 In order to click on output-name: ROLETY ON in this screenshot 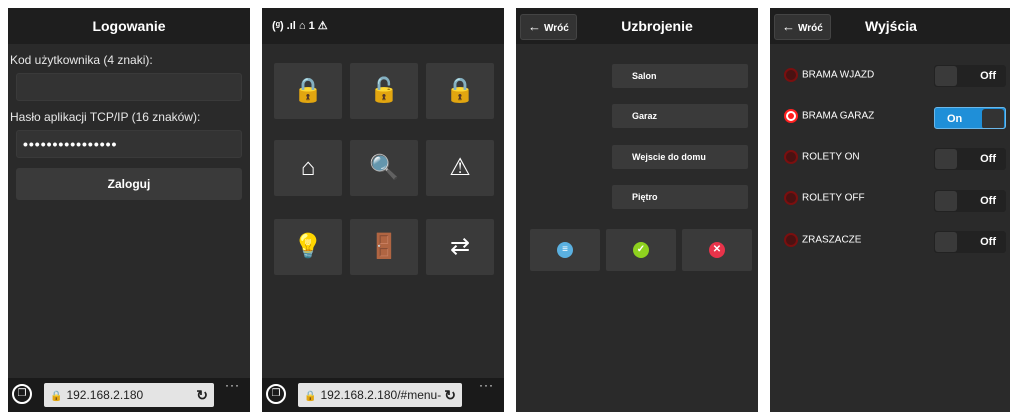, I will do `click(831, 157)`.